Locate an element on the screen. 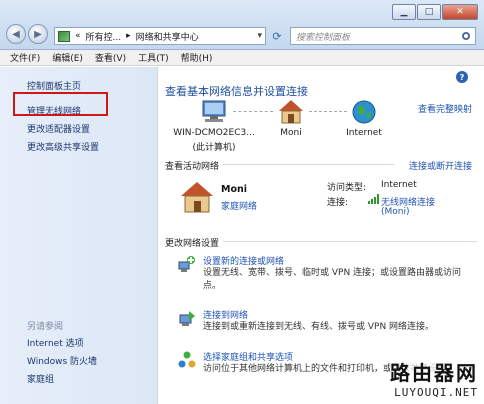  search-box: 搜索控制面板 is located at coordinates (383, 36).